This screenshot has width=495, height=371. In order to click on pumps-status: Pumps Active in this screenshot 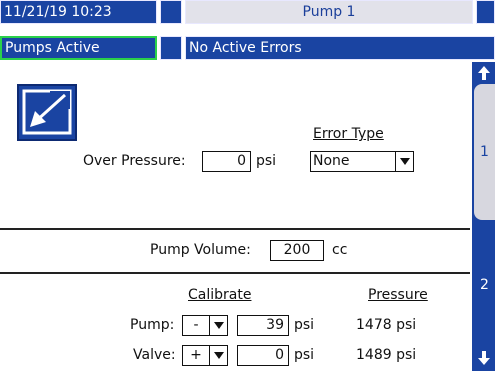, I will do `click(78, 48)`.